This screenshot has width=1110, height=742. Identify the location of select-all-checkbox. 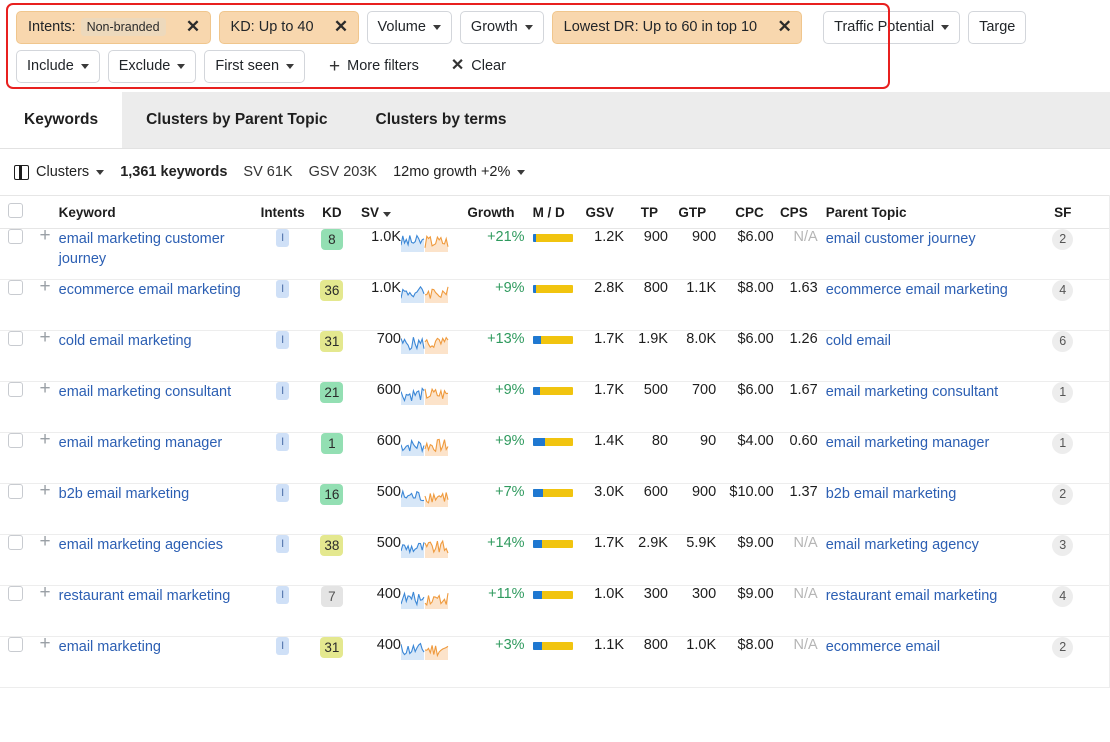
(16, 210).